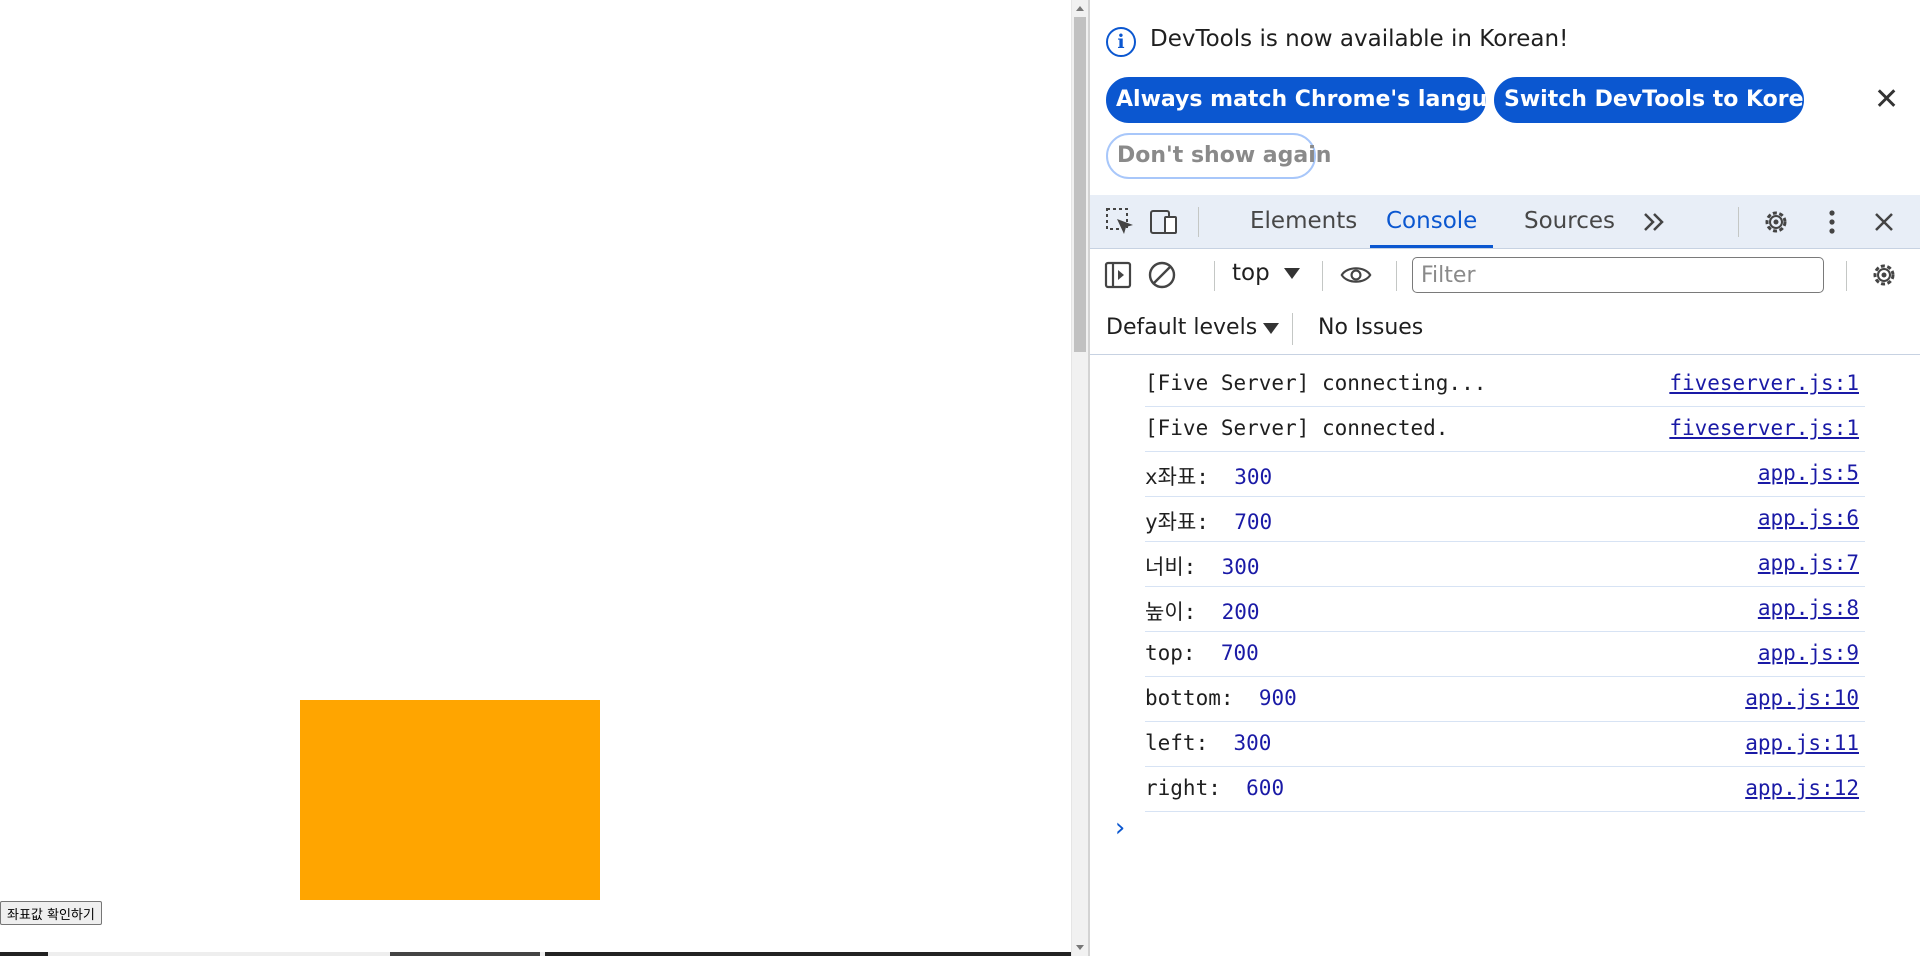 This screenshot has width=1920, height=956. I want to click on devtools-tabbar: Elements Console Sources, so click(1505, 222).